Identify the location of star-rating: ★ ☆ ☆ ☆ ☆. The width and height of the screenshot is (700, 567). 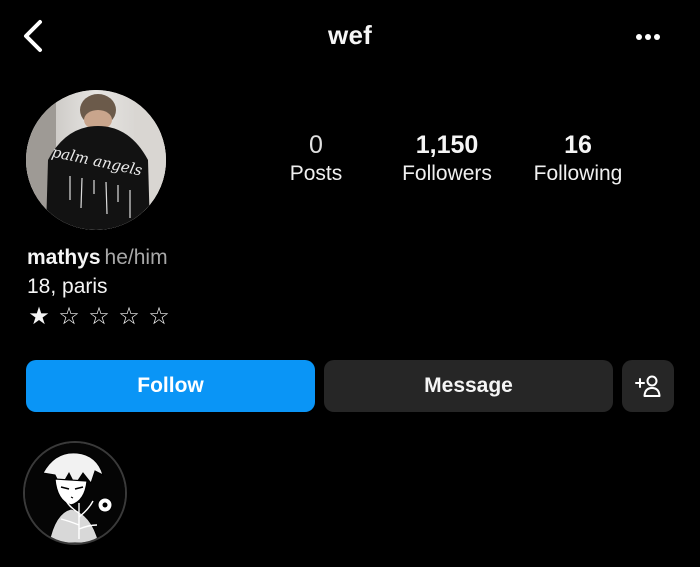
(227, 317).